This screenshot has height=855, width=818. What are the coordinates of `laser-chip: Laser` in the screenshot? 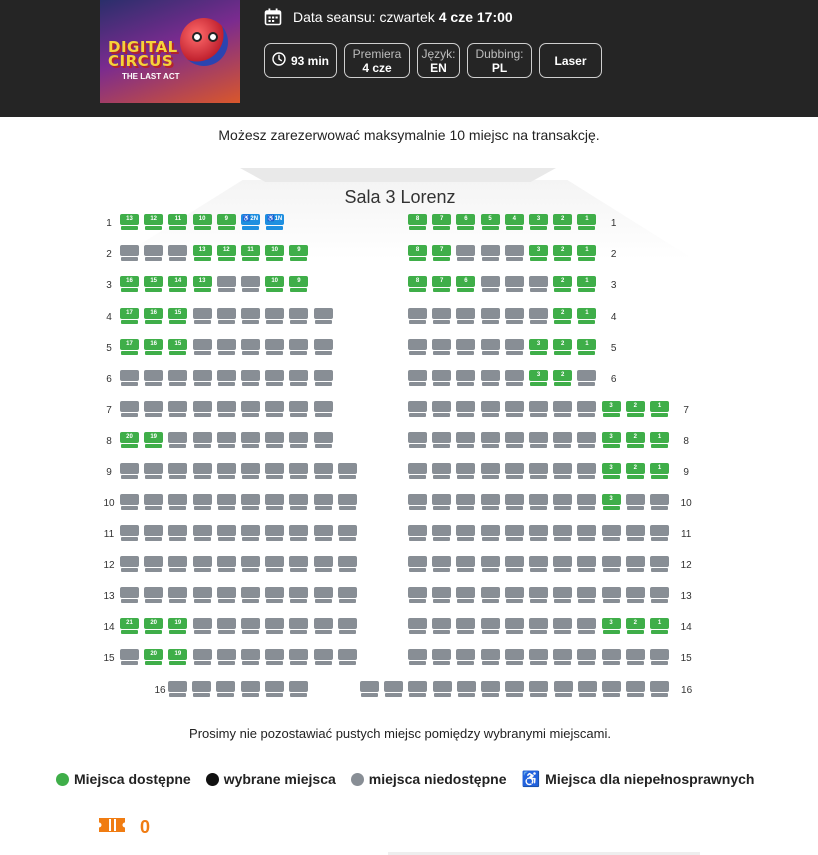 It's located at (570, 60).